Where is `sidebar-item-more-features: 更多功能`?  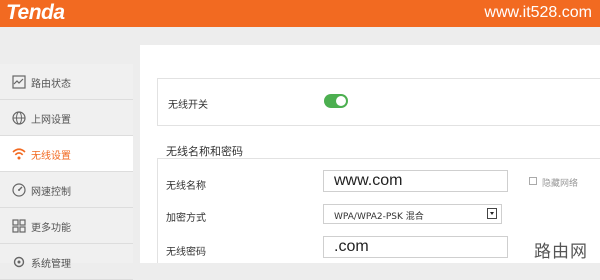 sidebar-item-more-features: 更多功能 is located at coordinates (66, 226).